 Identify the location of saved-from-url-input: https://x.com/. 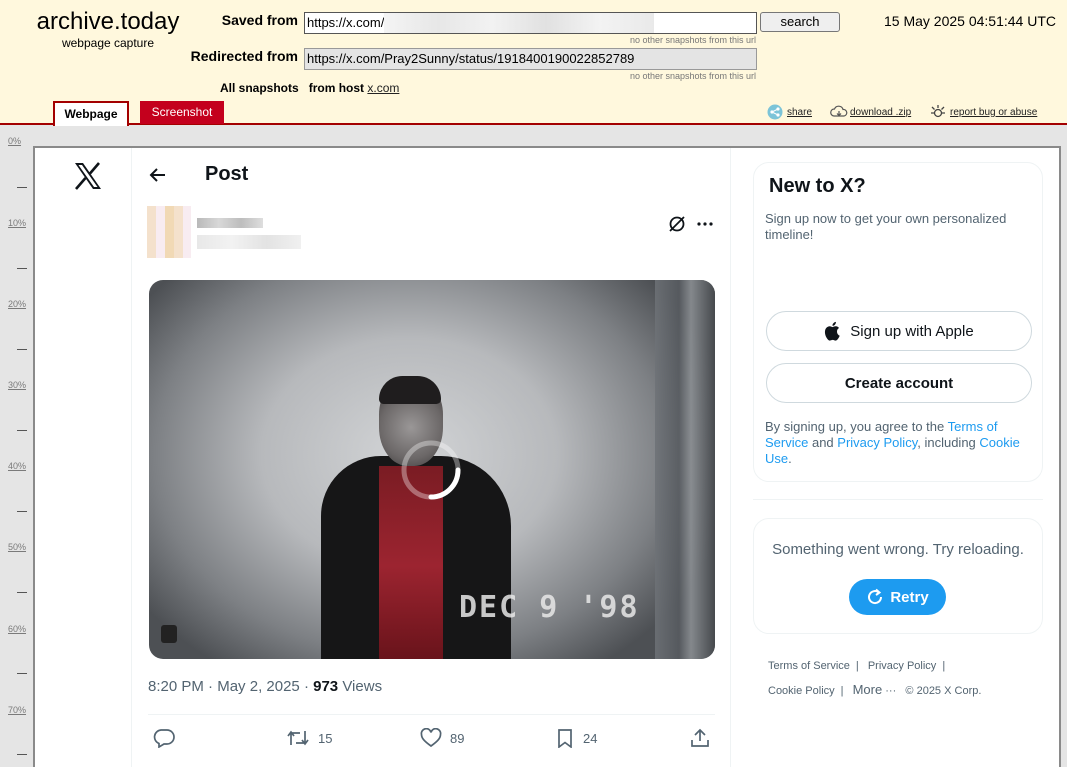
(530, 23).